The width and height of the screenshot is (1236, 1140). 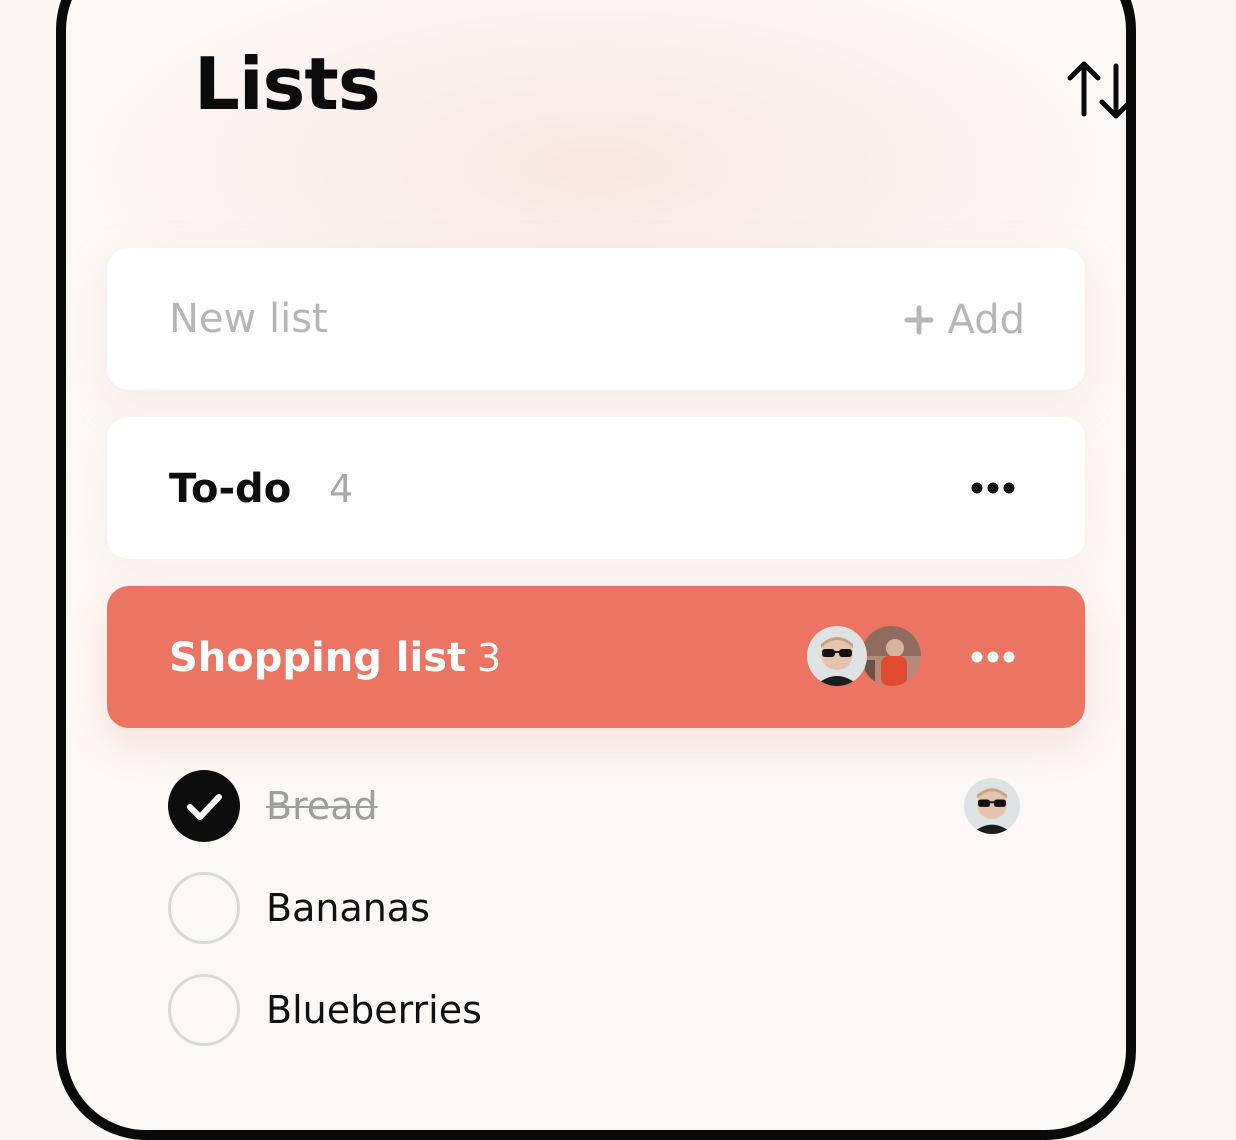 What do you see at coordinates (598, 908) in the screenshot?
I see `list-item: Bananas` at bounding box center [598, 908].